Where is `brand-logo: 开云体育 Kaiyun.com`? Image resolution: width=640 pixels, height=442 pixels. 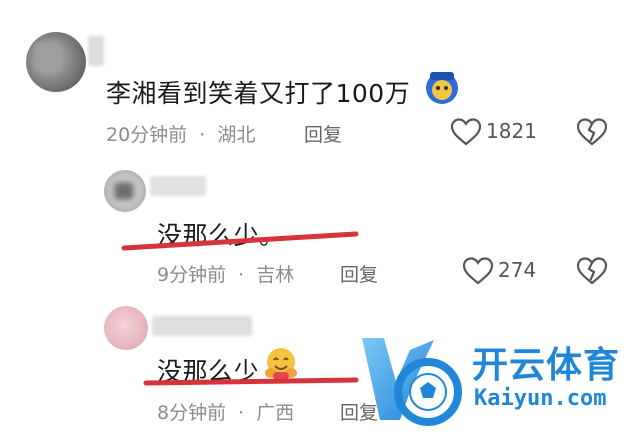
brand-logo: 开云体育 Kaiyun.com is located at coordinates (498, 381).